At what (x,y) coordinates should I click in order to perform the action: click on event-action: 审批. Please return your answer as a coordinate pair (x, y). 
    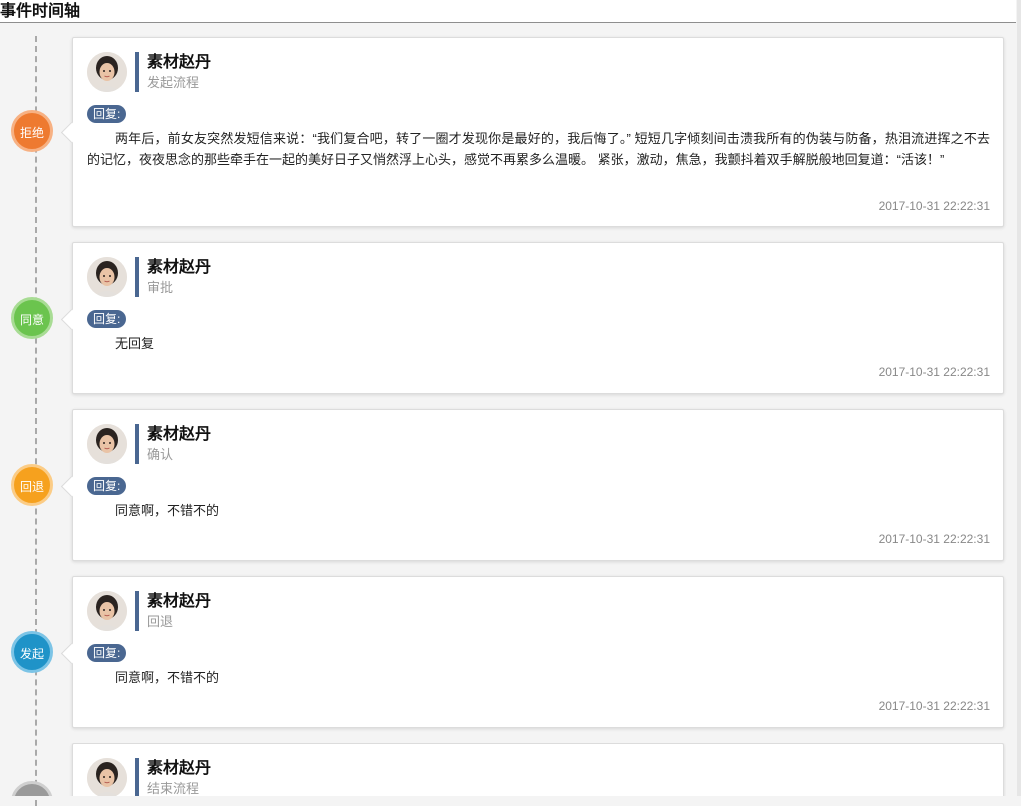
    Looking at the image, I should click on (160, 287).